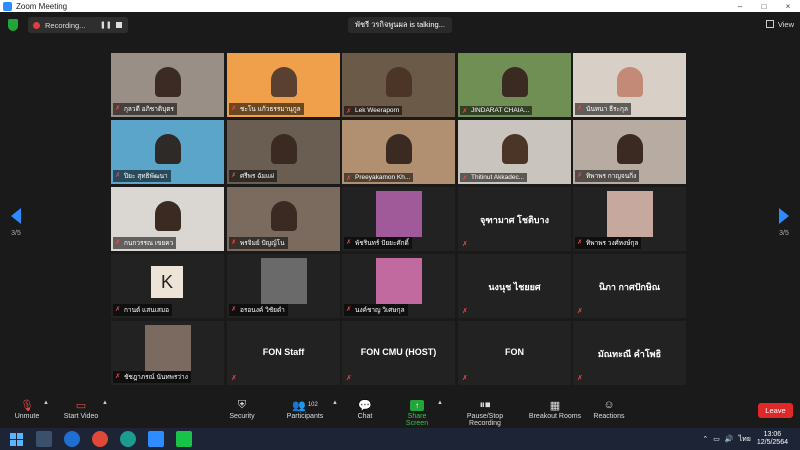  Describe the element at coordinates (100, 439) in the screenshot. I see `chrome-icon` at that location.